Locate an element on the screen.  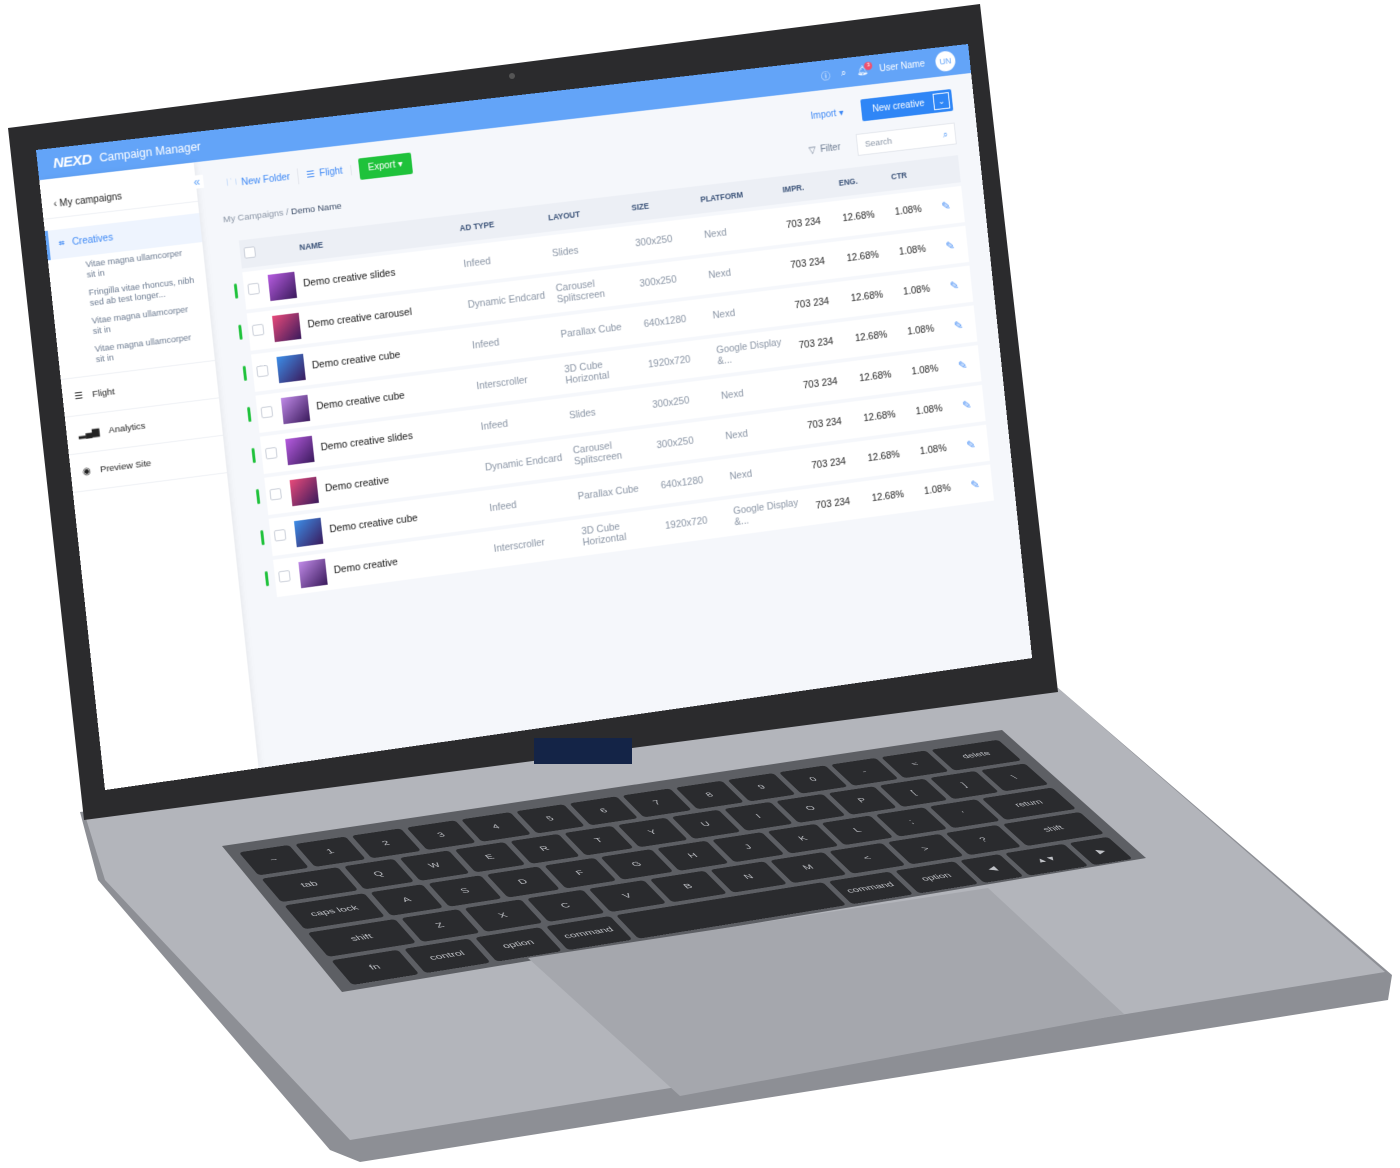
filter-button: ▽ Filter is located at coordinates (824, 149).